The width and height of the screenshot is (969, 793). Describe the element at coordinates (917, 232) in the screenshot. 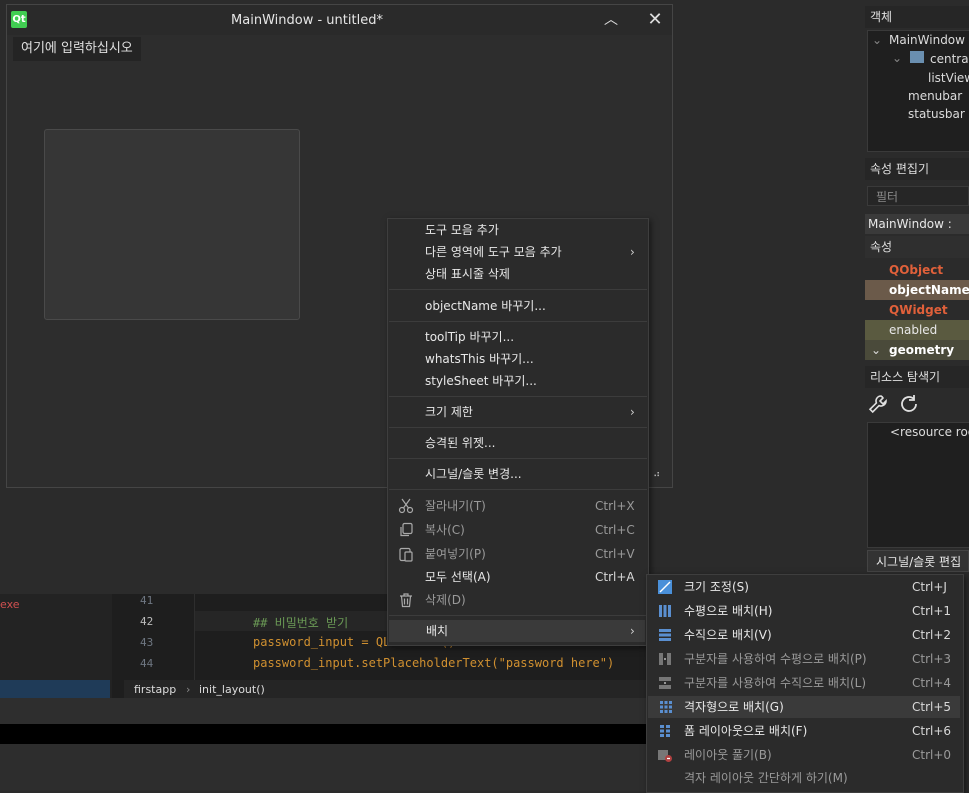

I see `selected-object-class: MainWindow : QM` at that location.